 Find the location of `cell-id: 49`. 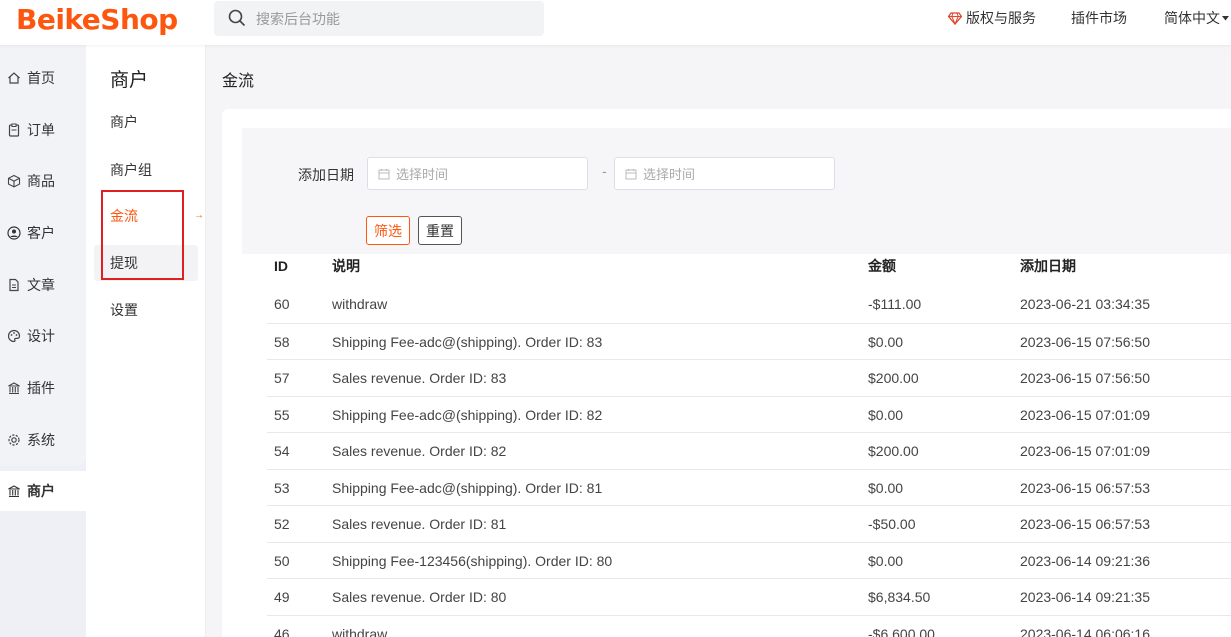

cell-id: 49 is located at coordinates (282, 597).